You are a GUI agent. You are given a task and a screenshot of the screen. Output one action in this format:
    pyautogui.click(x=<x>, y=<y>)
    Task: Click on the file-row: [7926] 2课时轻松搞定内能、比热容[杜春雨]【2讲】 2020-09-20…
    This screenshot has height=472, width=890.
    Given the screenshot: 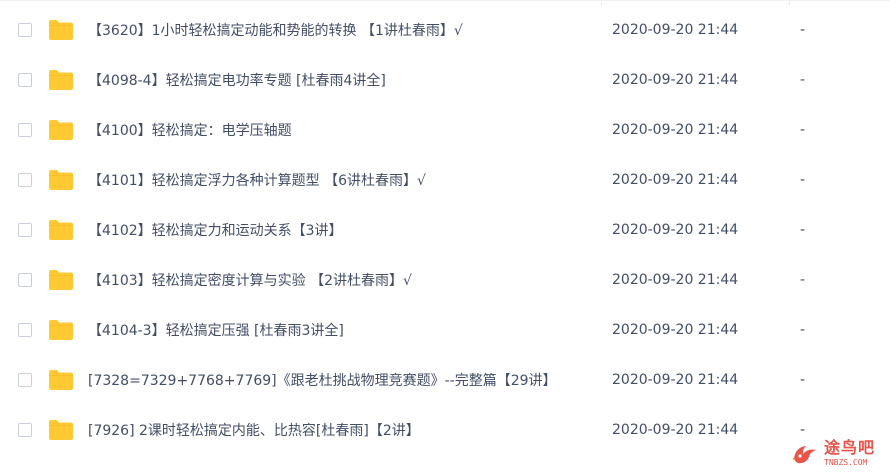 What is the action you would take?
    pyautogui.click(x=445, y=430)
    